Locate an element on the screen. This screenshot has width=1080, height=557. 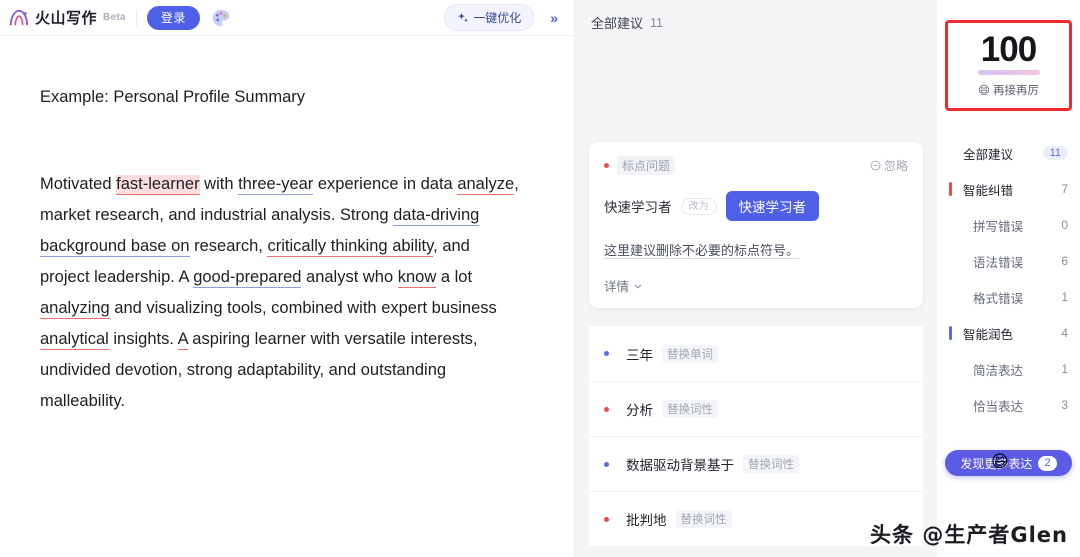
error-underline: know is located at coordinates (417, 278).